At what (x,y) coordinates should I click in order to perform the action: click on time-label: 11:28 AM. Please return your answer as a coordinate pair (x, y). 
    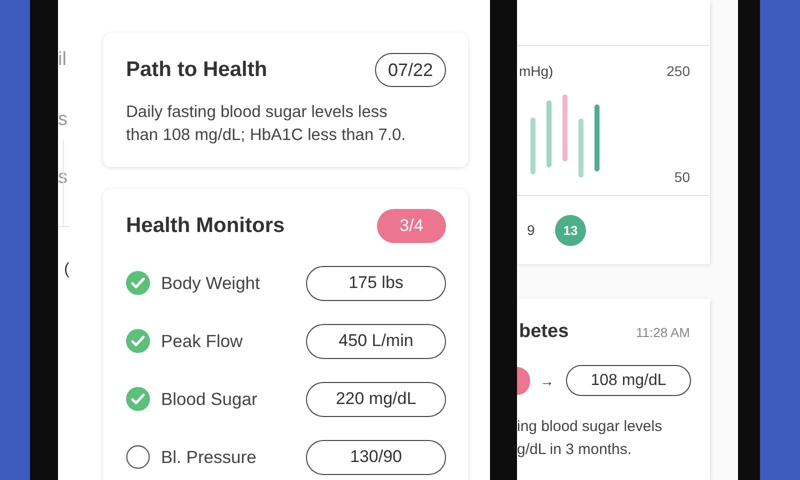
    Looking at the image, I should click on (663, 332).